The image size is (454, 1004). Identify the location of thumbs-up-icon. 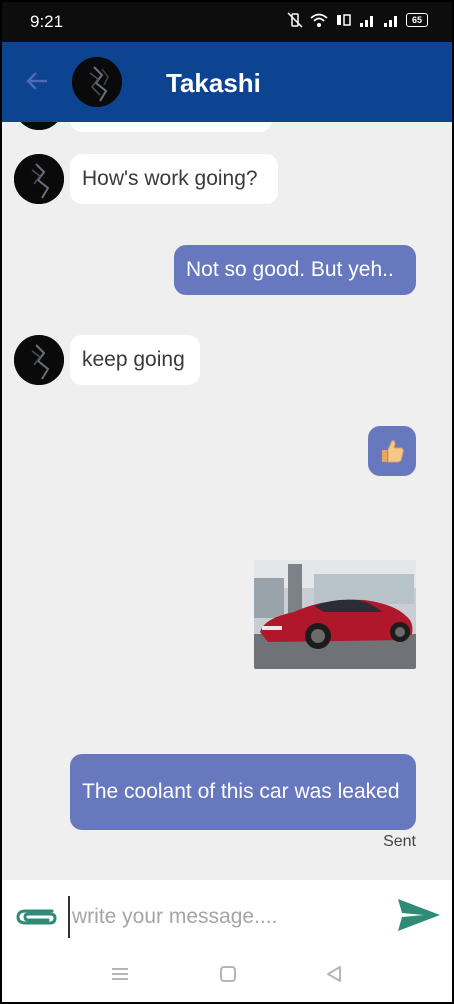
(393, 451).